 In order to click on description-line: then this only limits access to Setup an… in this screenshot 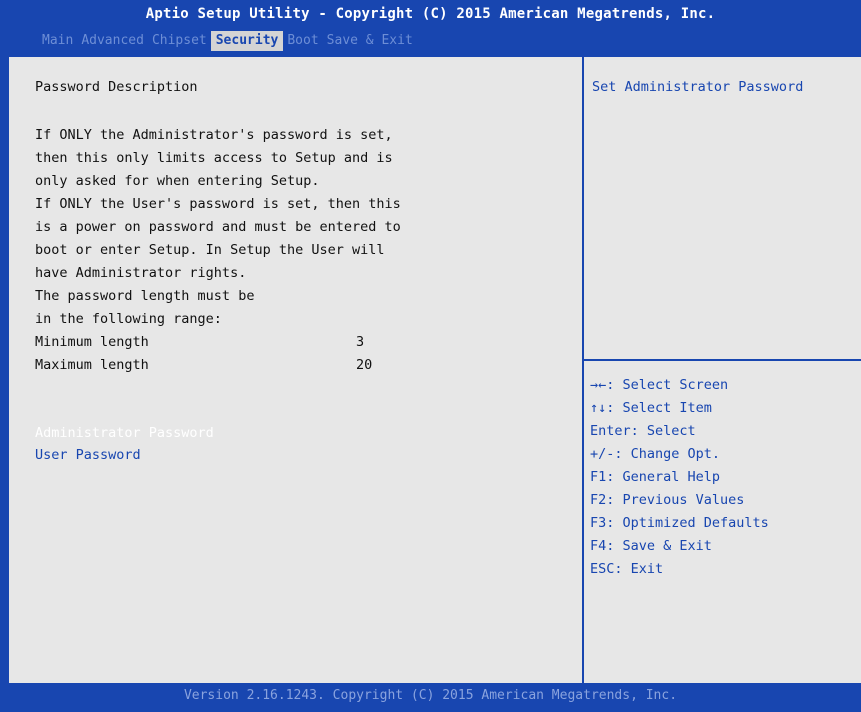, I will do `click(214, 158)`.